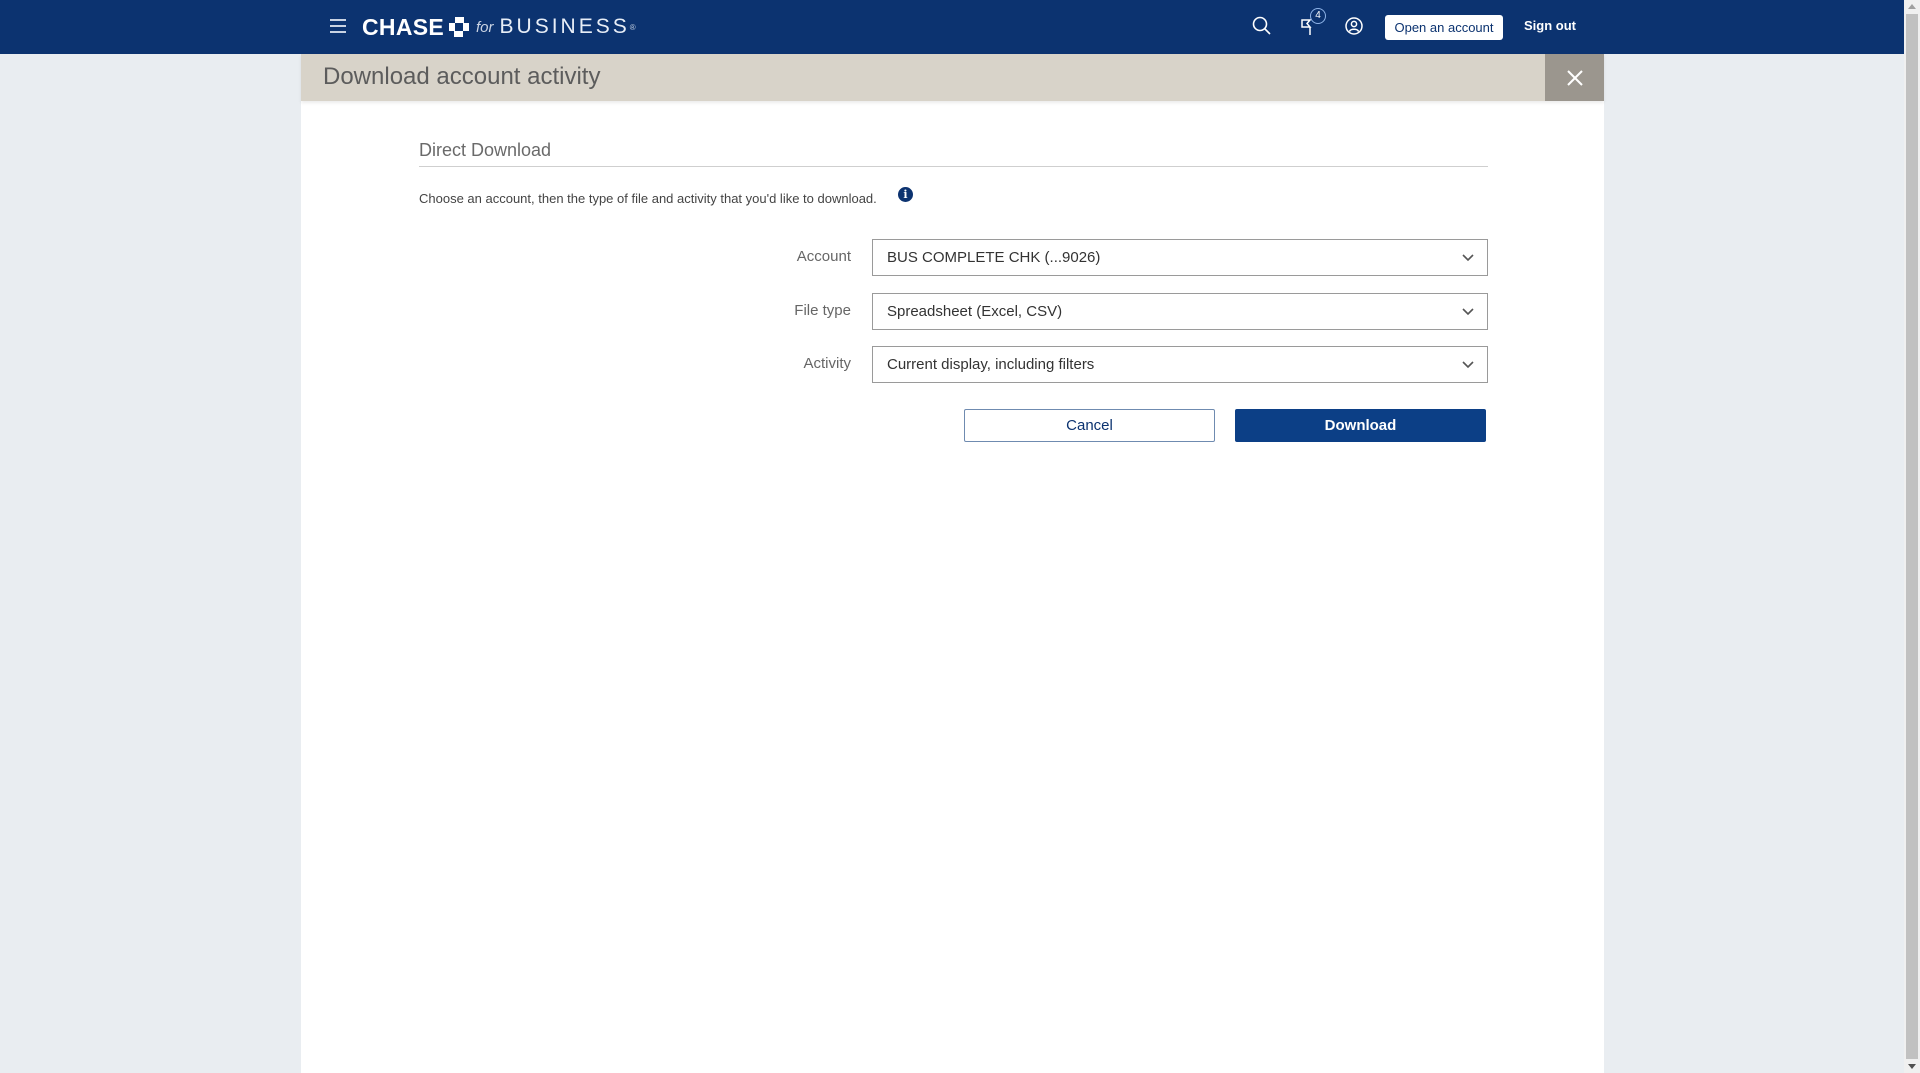 This screenshot has height=1073, width=1920. Describe the element at coordinates (338, 26) in the screenshot. I see `hamburger-menu-icon` at that location.